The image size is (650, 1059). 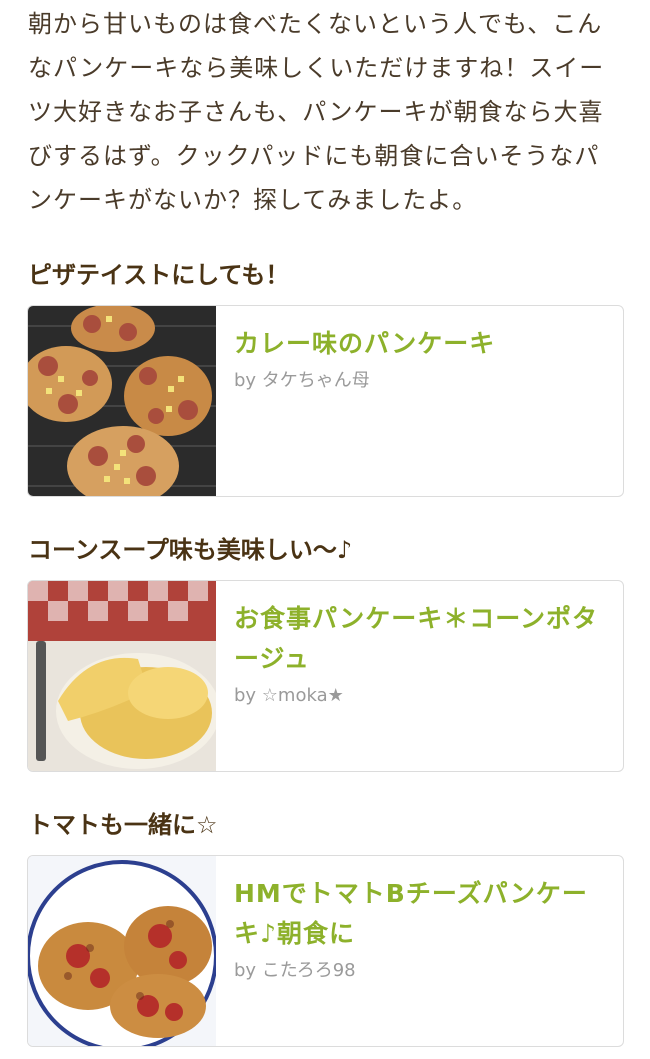 What do you see at coordinates (316, 112) in the screenshot?
I see `intro-line: ツ大好きなお子さんも、パンケーキが朝食なら大喜` at bounding box center [316, 112].